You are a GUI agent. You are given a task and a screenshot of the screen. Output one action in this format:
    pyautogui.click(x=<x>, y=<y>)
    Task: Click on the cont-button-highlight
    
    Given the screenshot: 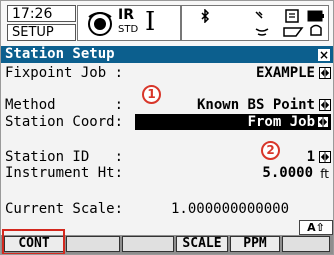 What is the action you would take?
    pyautogui.click(x=33, y=241)
    